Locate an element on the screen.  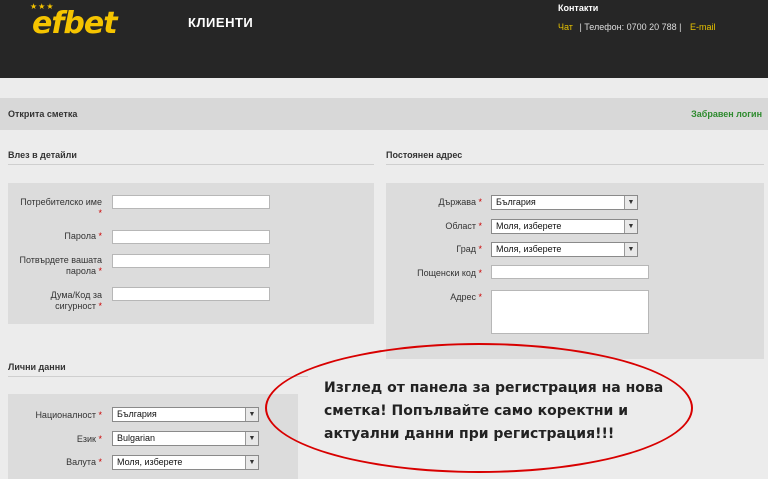
page-title: Открита сметка is located at coordinates (43, 114).